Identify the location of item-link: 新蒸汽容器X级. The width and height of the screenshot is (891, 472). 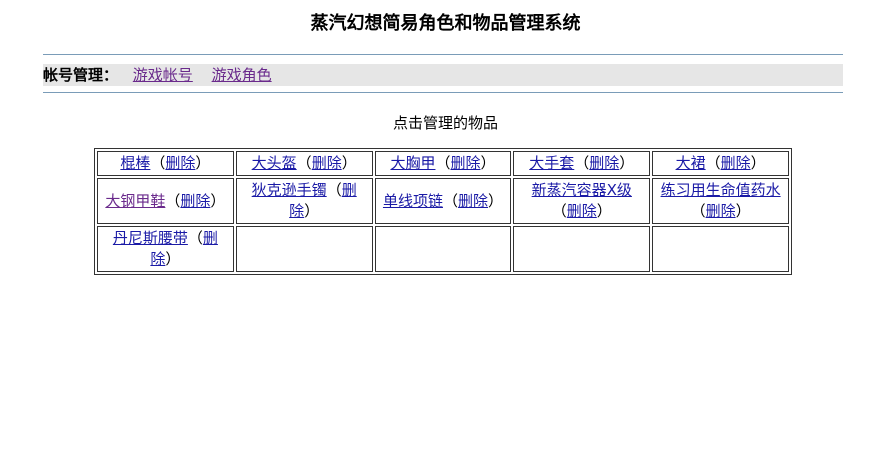
(582, 190).